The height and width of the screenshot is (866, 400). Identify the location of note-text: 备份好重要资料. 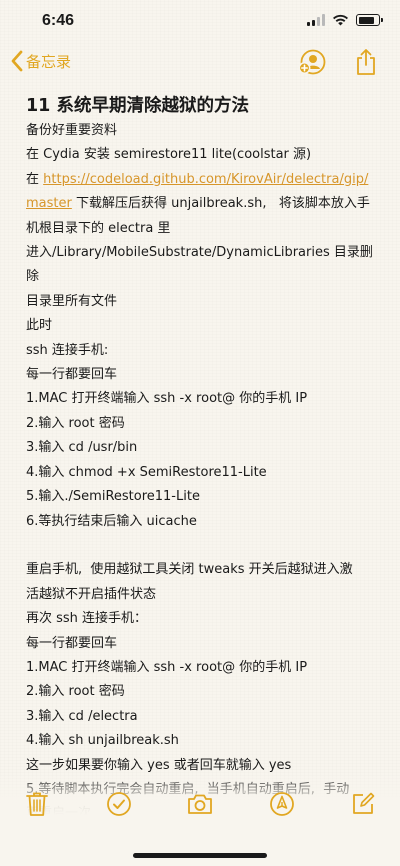
(72, 130).